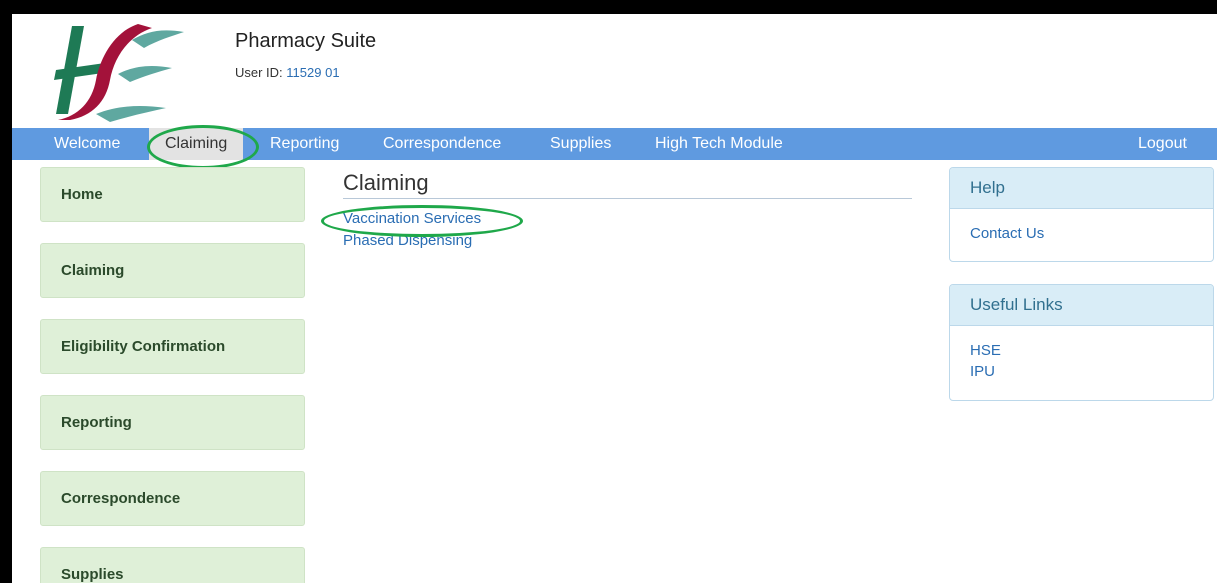  Describe the element at coordinates (172, 422) in the screenshot. I see `sidebar-item-reporting: Reporting` at that location.